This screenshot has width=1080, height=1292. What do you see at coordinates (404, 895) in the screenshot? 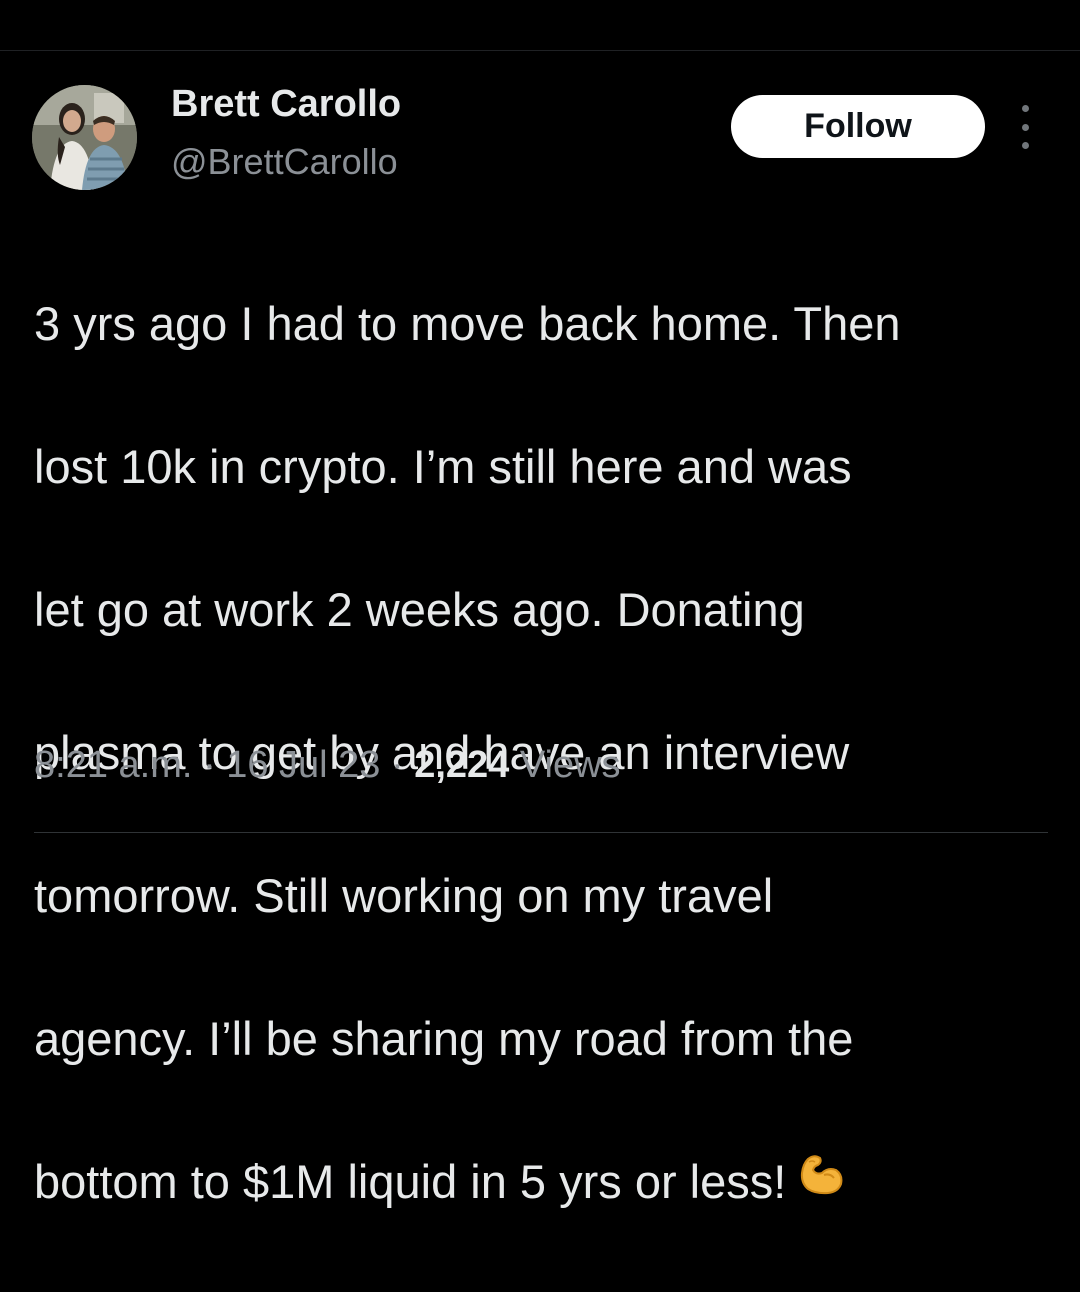
I see `tweet-text-line: tomorrow. Still working on my travel` at bounding box center [404, 895].